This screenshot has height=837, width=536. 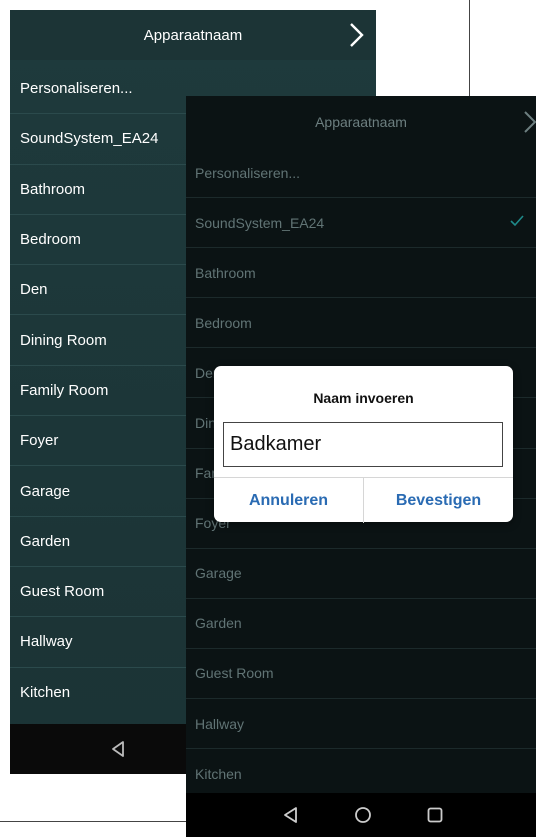 I want to click on list-item: Bedroom, so click(x=361, y=323).